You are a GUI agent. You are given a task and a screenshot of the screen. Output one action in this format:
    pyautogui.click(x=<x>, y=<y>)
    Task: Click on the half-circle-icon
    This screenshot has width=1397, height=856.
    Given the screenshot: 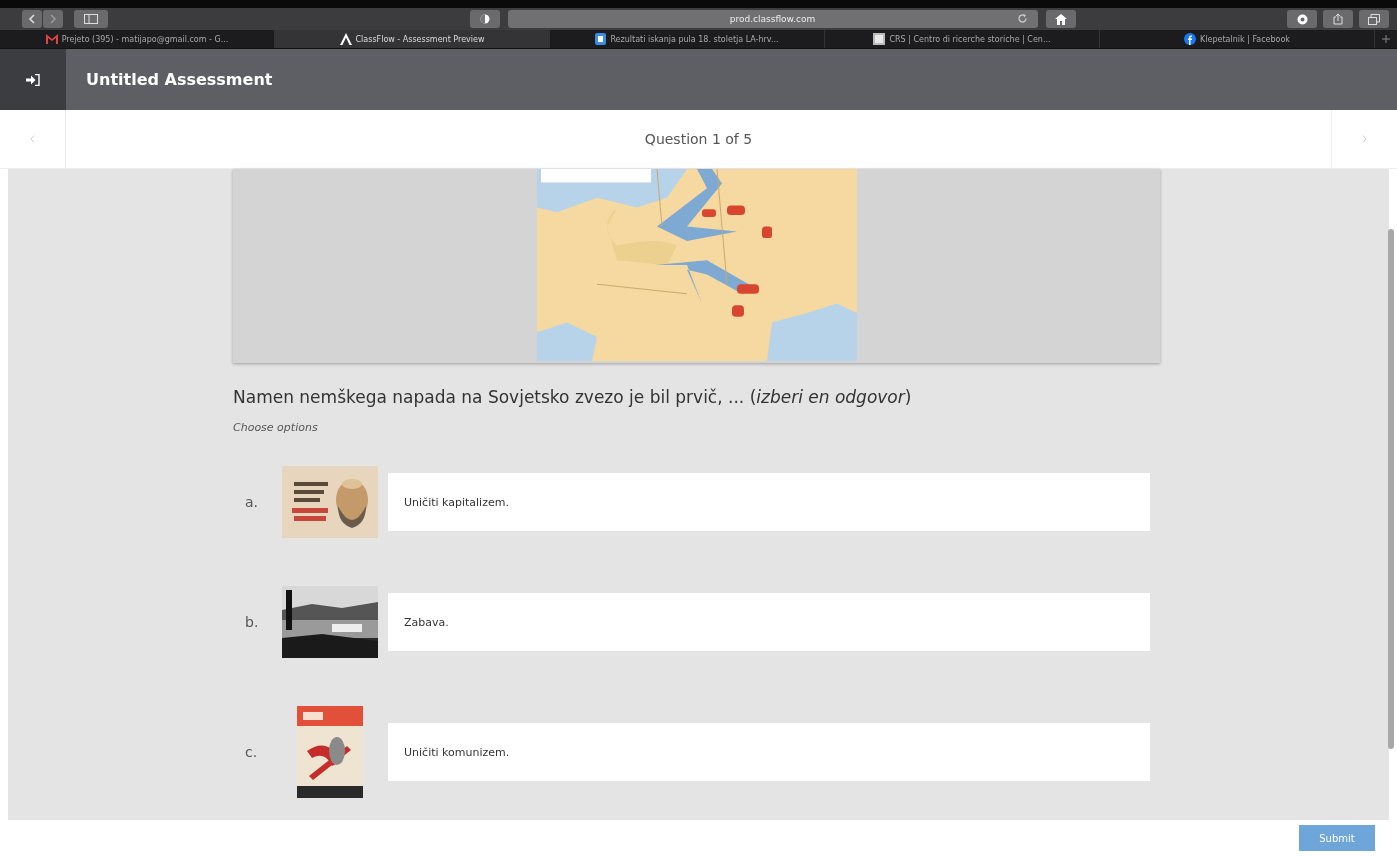 What is the action you would take?
    pyautogui.click(x=484, y=19)
    